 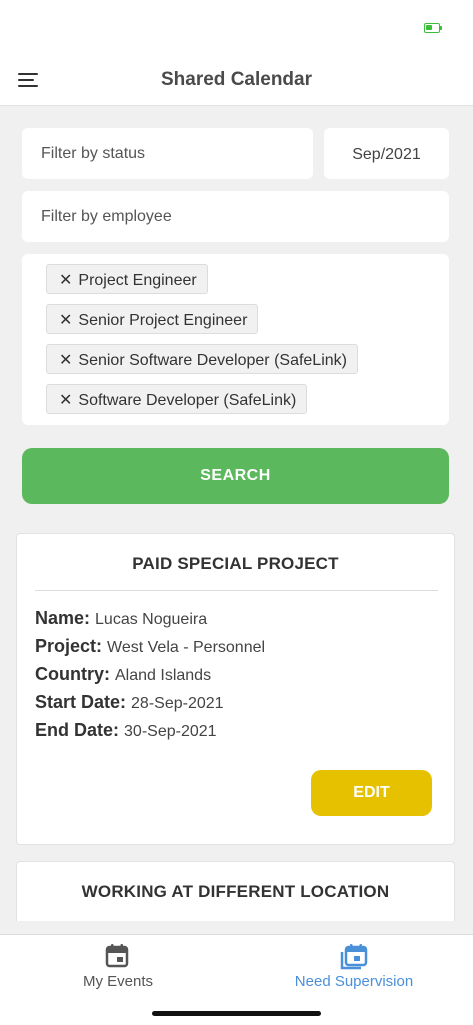 I want to click on event-card-title: WORKING AT DIFFERENT LOCATION, so click(x=235, y=891).